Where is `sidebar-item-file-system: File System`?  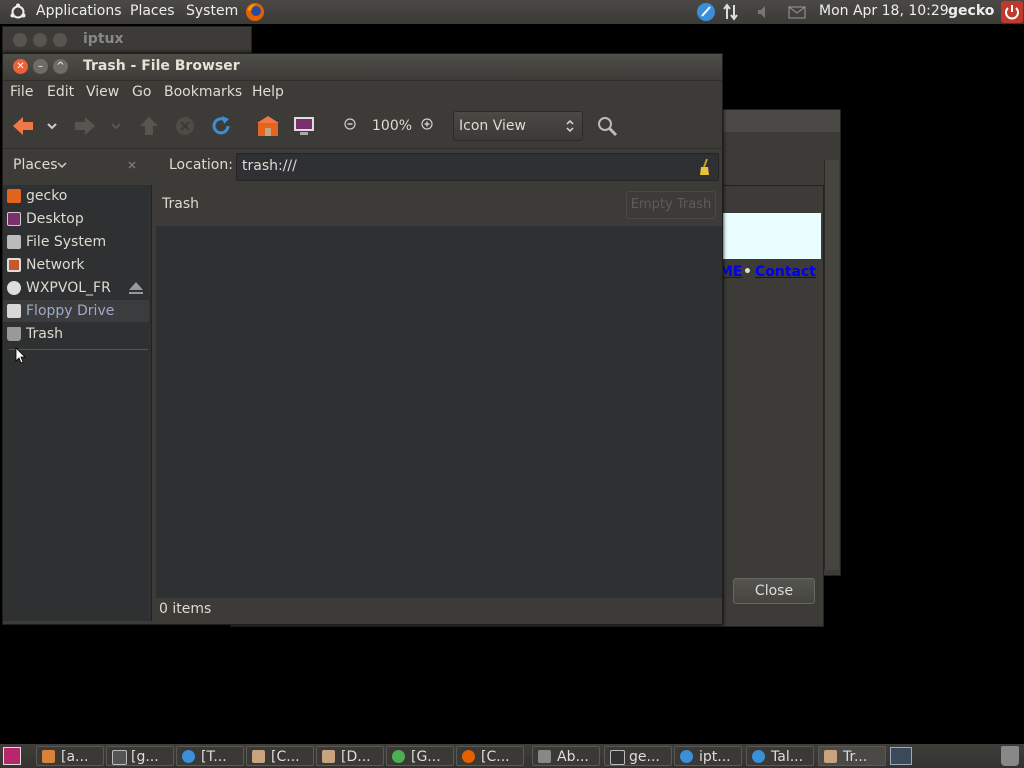
sidebar-item-file-system: File System is located at coordinates (76, 242).